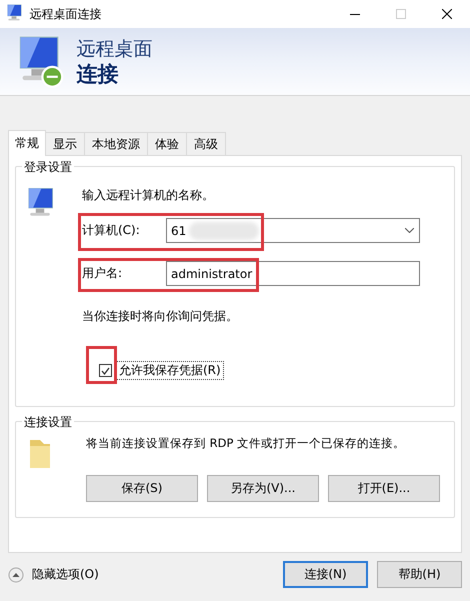 This screenshot has width=470, height=601. I want to click on tab: 常规, so click(27, 143).